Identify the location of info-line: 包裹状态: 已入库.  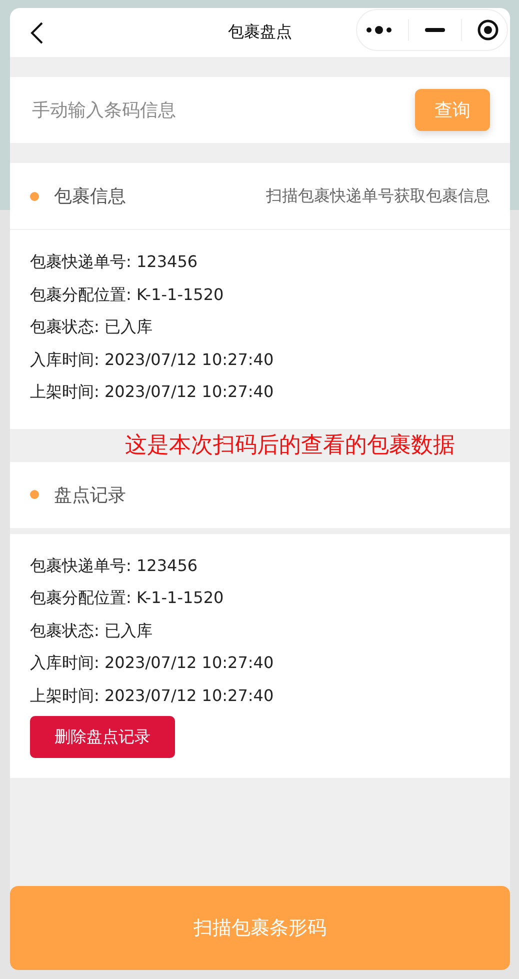
(92, 327).